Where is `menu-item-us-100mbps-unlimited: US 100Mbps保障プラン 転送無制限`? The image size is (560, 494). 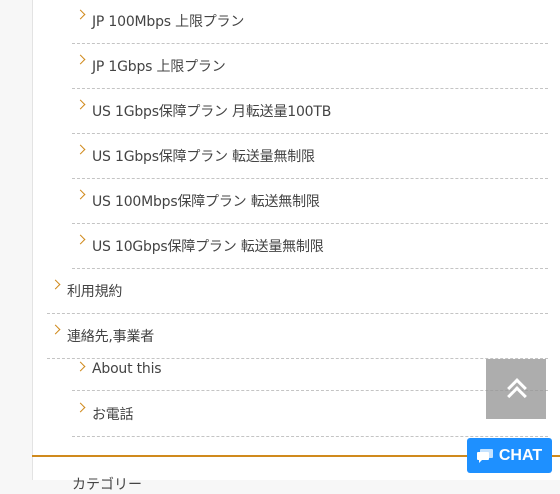 menu-item-us-100mbps-unlimited: US 100Mbps保障プラン 転送無制限 is located at coordinates (310, 202).